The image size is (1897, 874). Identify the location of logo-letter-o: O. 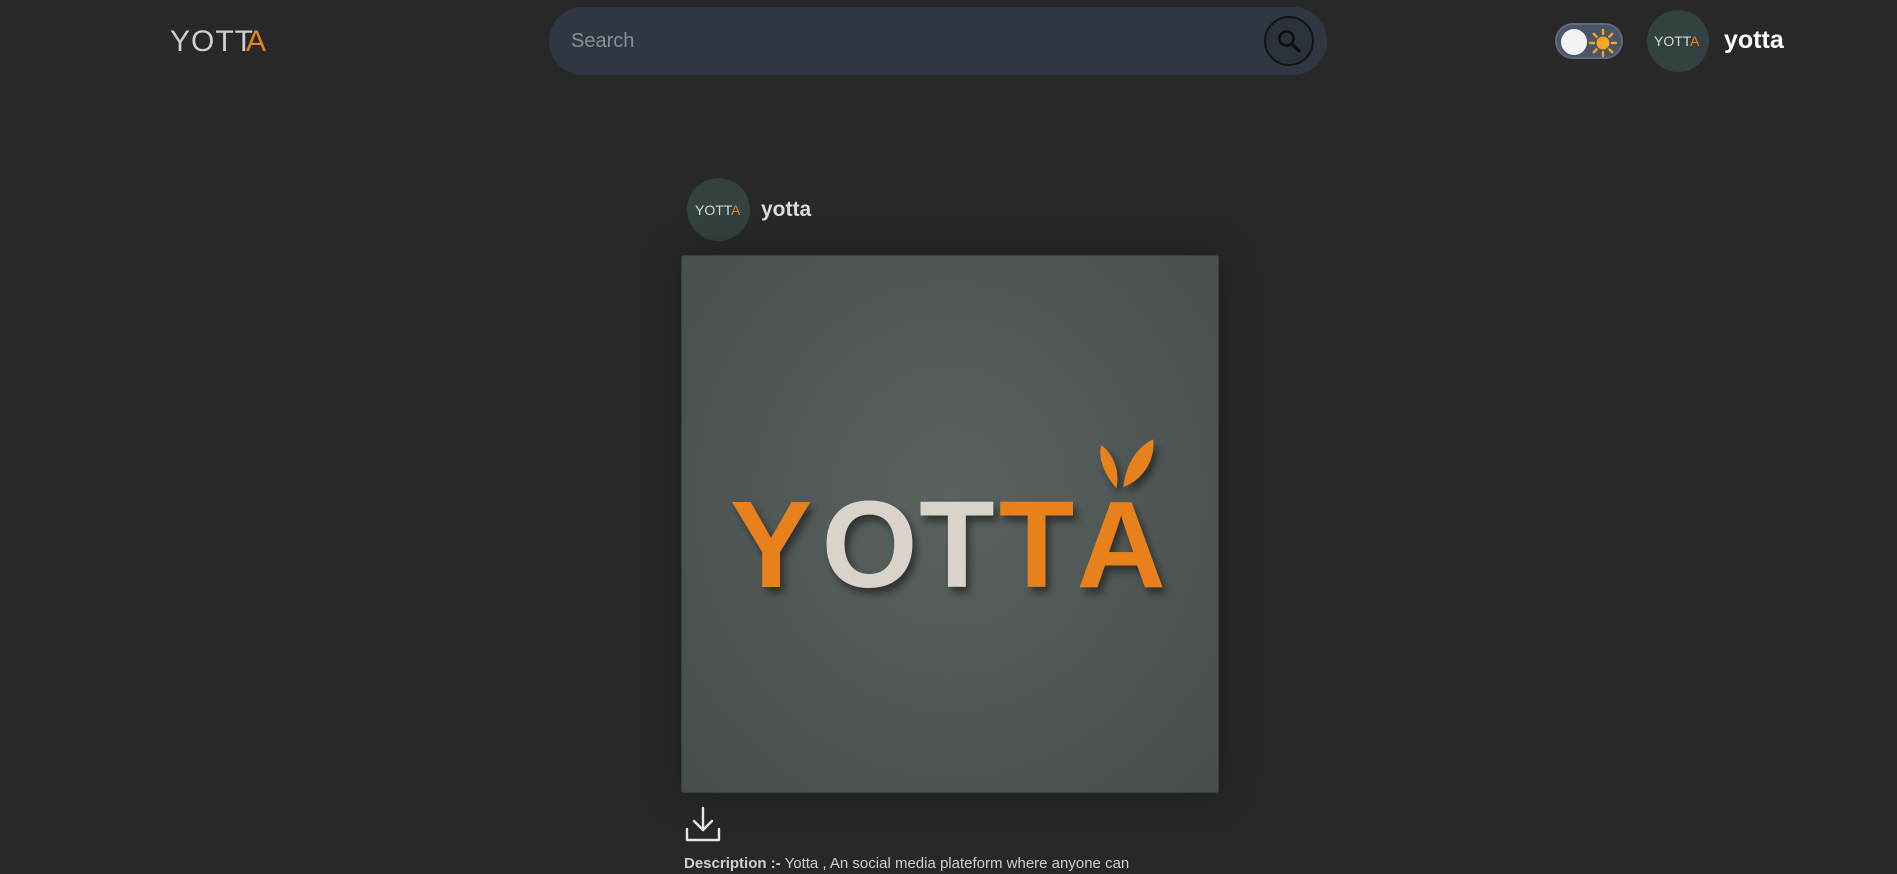
(869, 545).